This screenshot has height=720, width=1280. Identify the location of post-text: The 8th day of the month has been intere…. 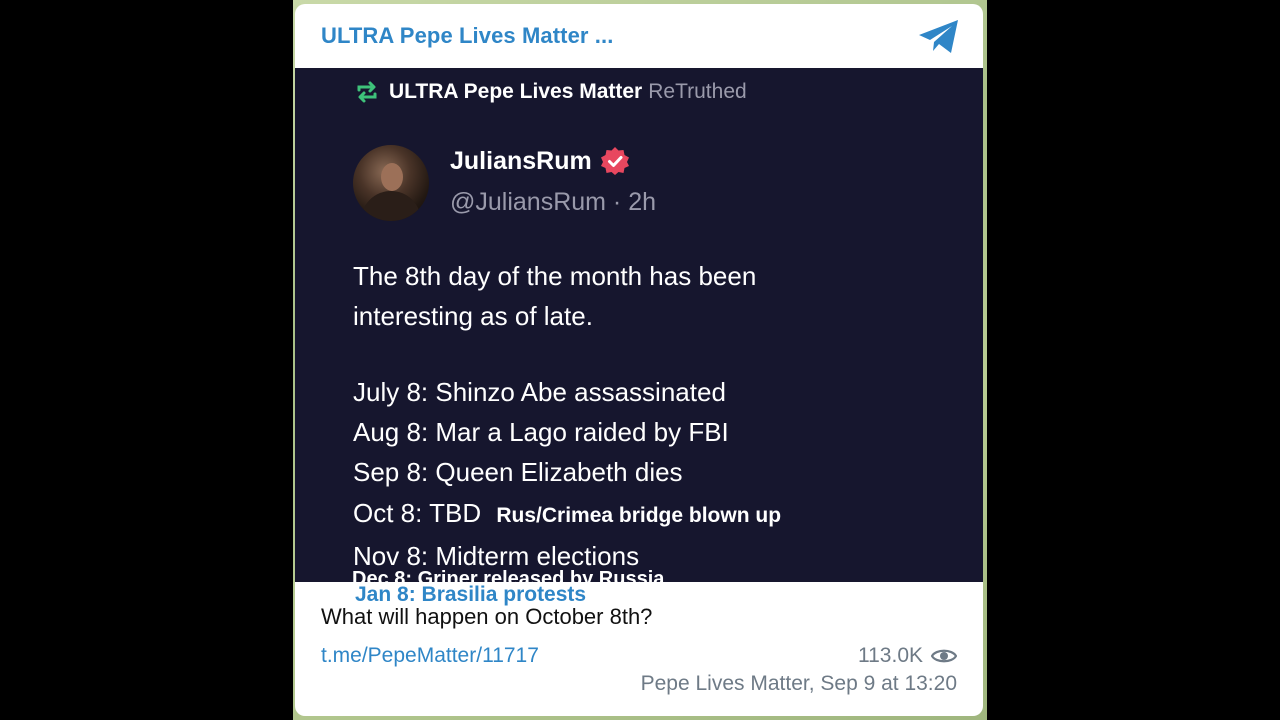
(633, 296).